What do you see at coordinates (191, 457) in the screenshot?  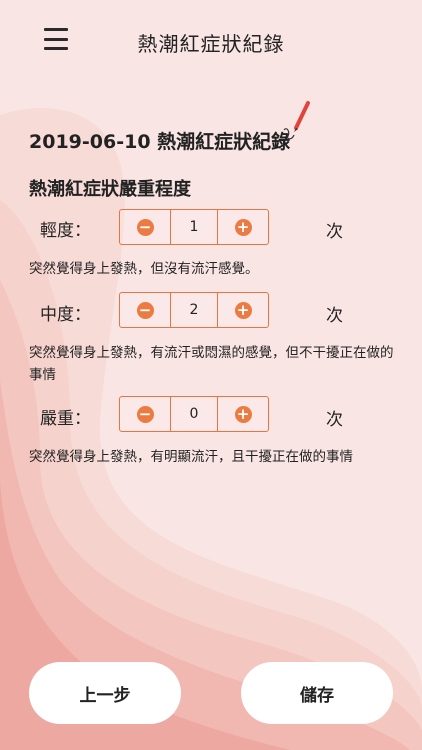 I see `severe-description: 突然覺得身上發熱，有明顯流汗，且干擾正在做的事情` at bounding box center [191, 457].